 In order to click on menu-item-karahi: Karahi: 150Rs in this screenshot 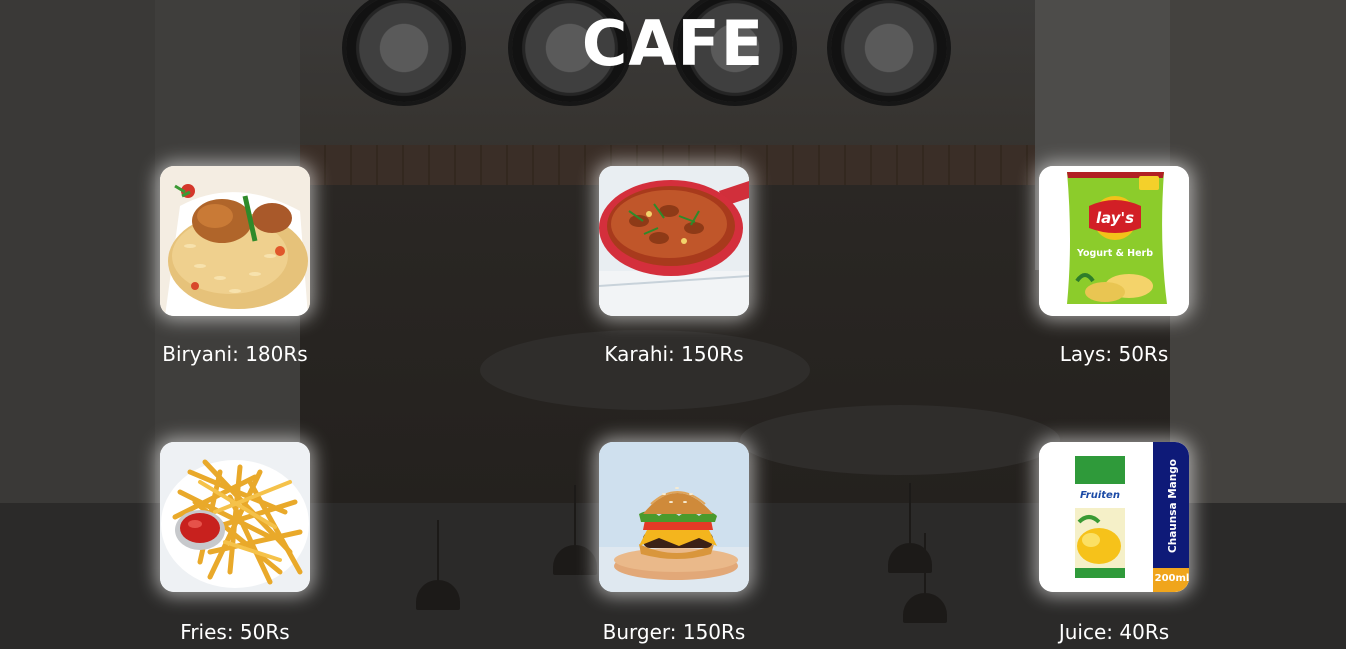, I will do `click(674, 267)`.